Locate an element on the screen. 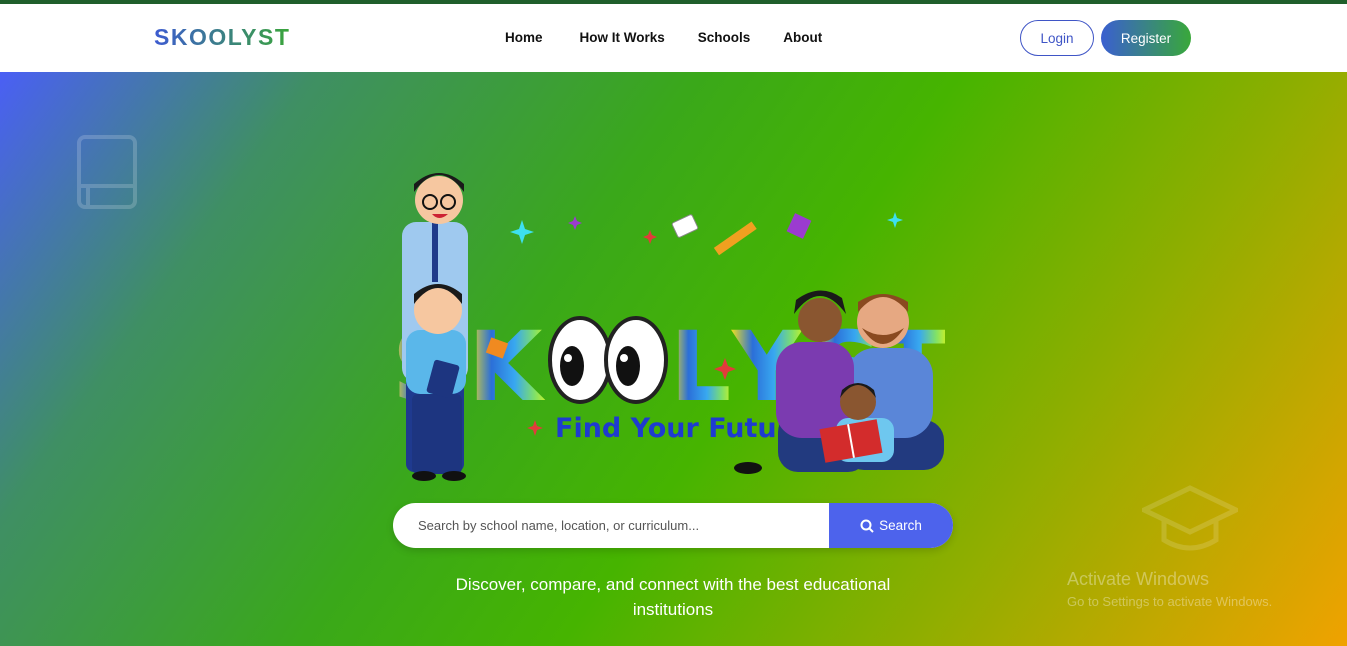  watermark-title: Activate Windows is located at coordinates (1138, 579).